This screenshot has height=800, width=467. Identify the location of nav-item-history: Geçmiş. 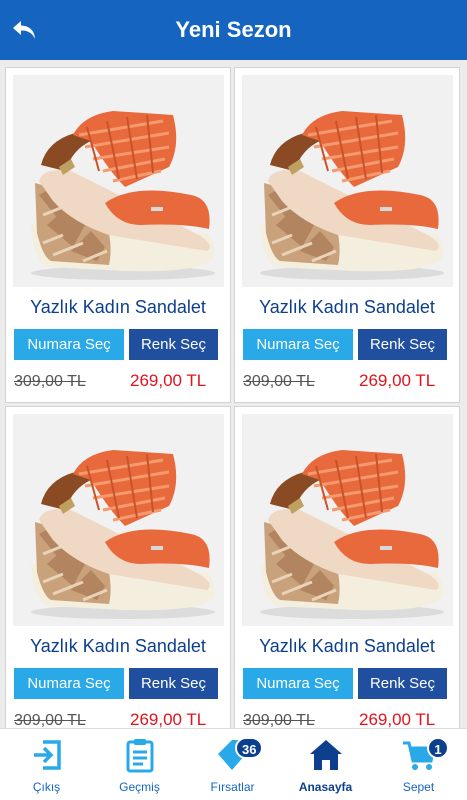
(139, 764).